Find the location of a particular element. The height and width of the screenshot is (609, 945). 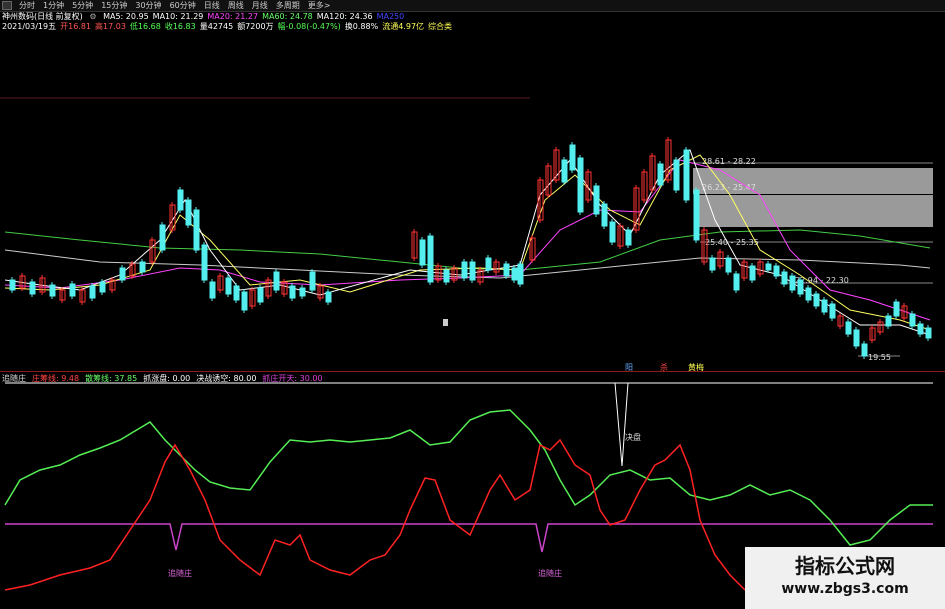

annotation-zhuisuizhuang-2: 追随庄 is located at coordinates (550, 573).